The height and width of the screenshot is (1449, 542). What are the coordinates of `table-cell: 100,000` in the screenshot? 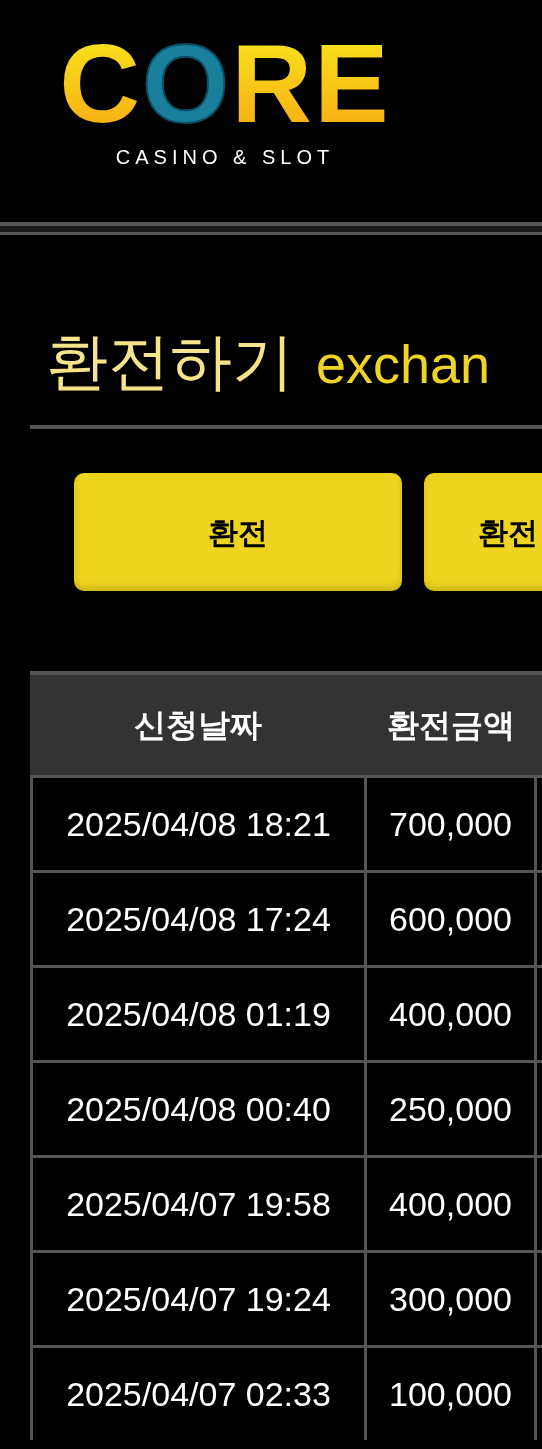 It's located at (450, 1394).